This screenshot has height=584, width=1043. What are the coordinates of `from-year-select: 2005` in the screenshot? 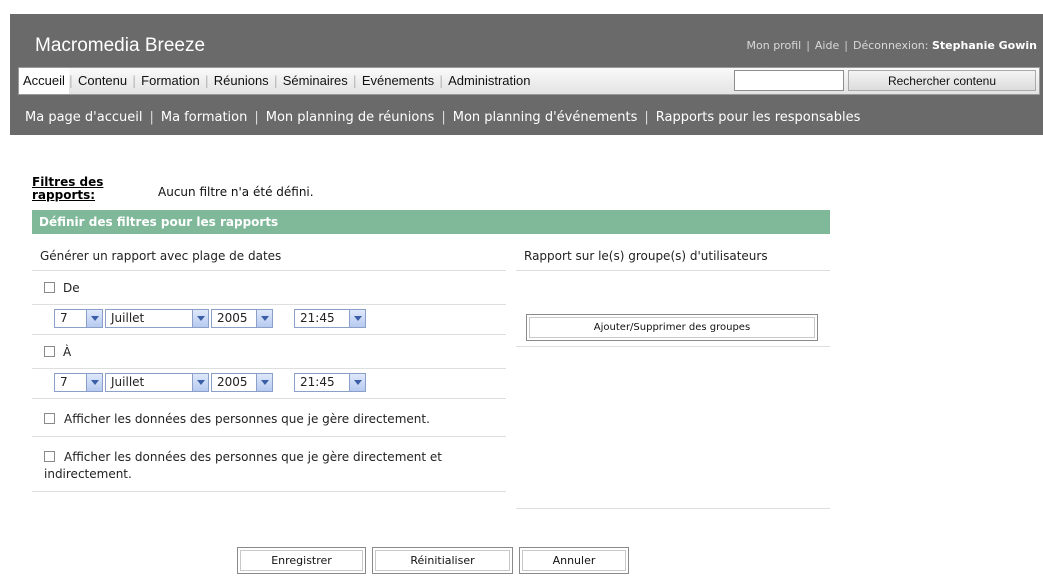 It's located at (242, 318).